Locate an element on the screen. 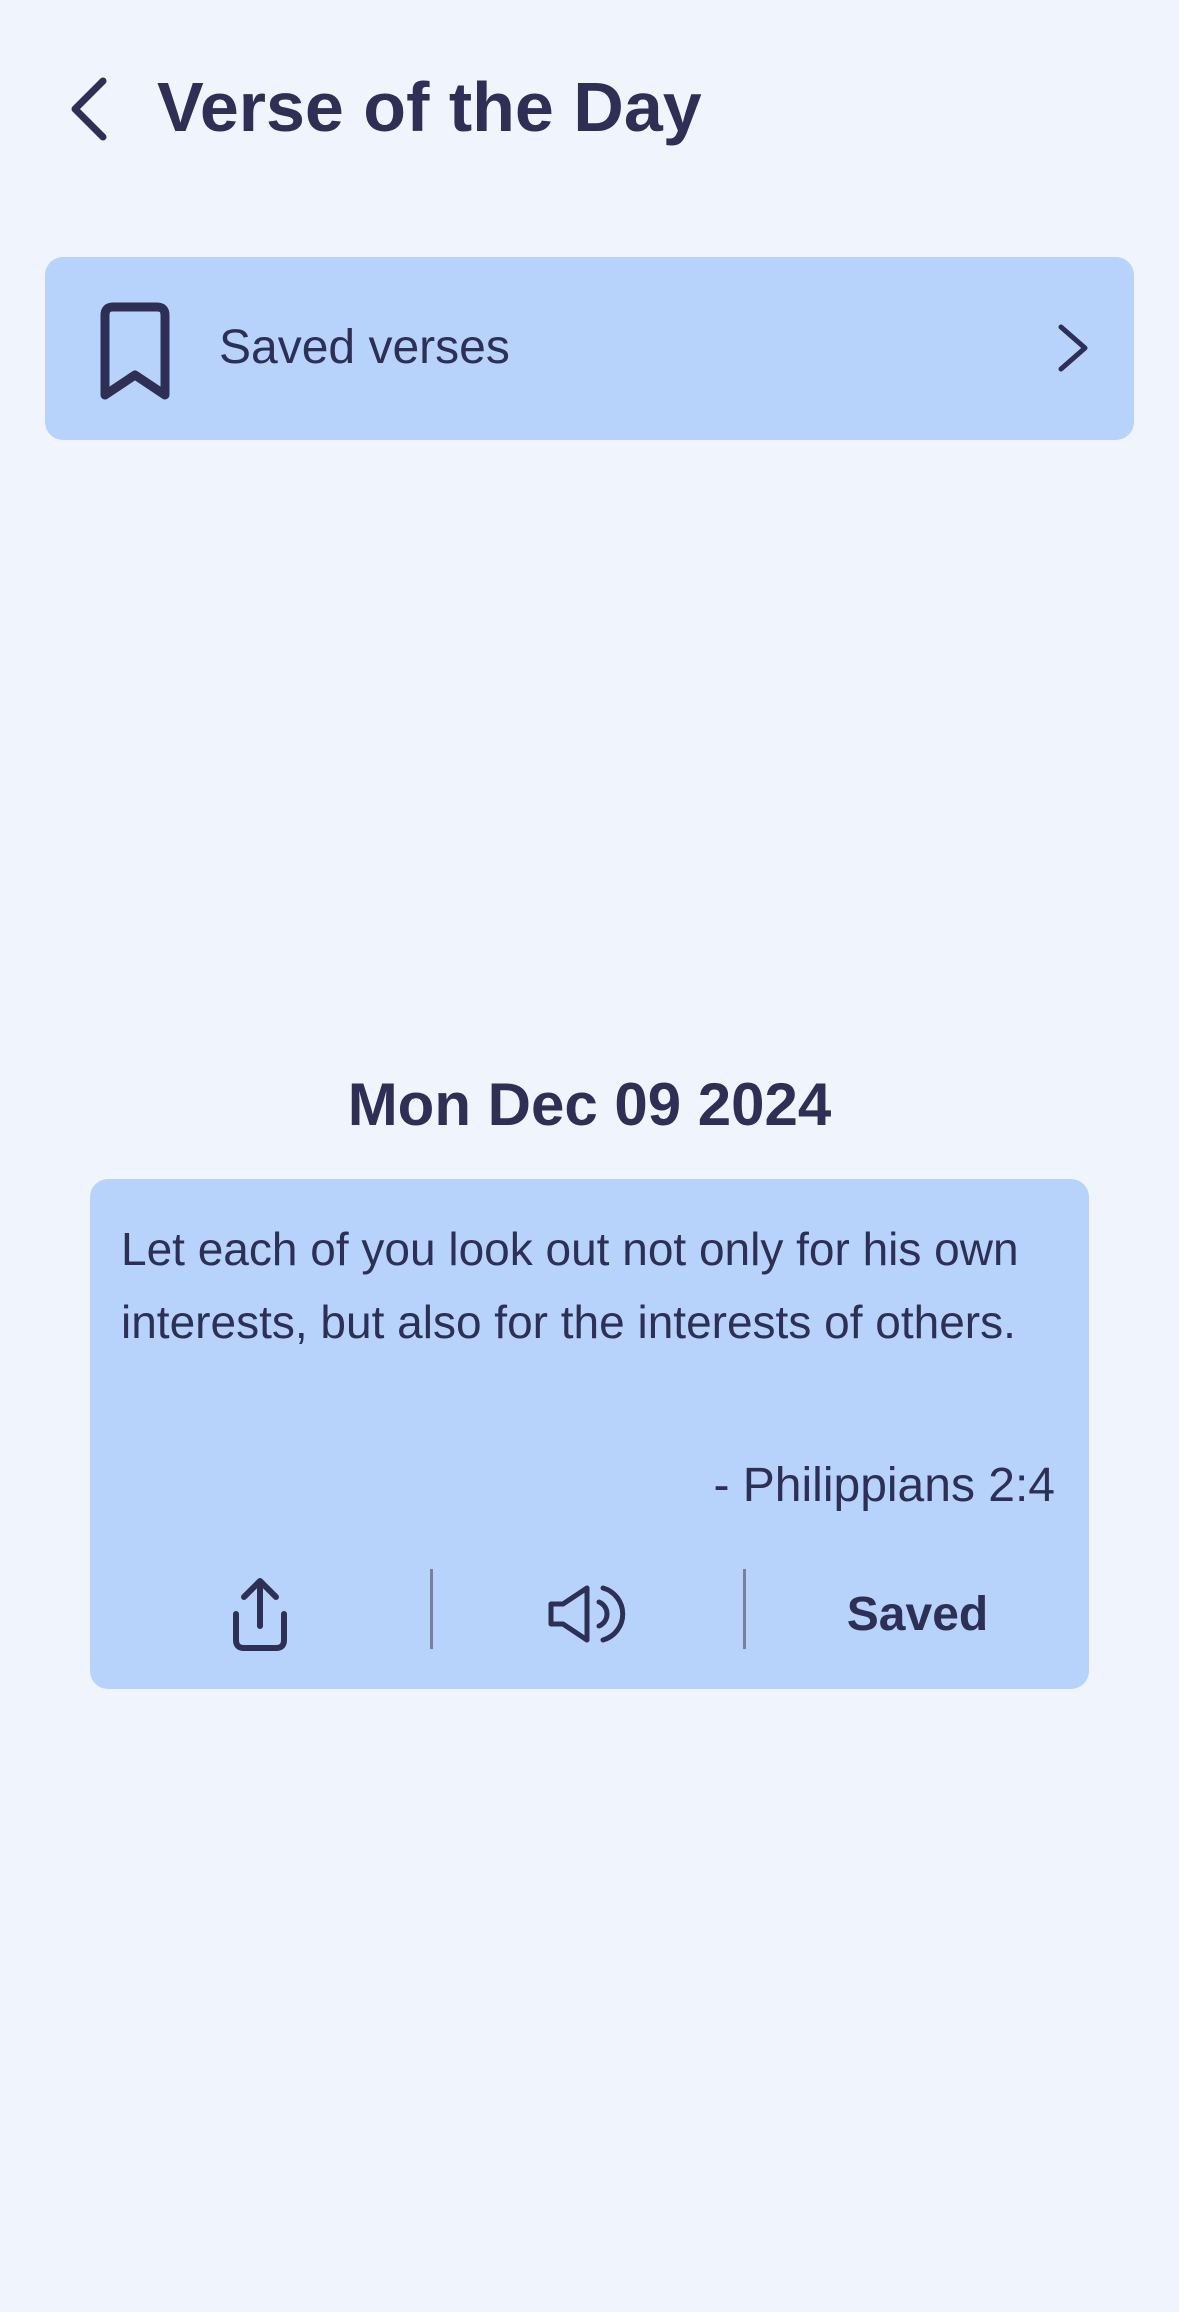  header: Verse of the Day is located at coordinates (589, 107).